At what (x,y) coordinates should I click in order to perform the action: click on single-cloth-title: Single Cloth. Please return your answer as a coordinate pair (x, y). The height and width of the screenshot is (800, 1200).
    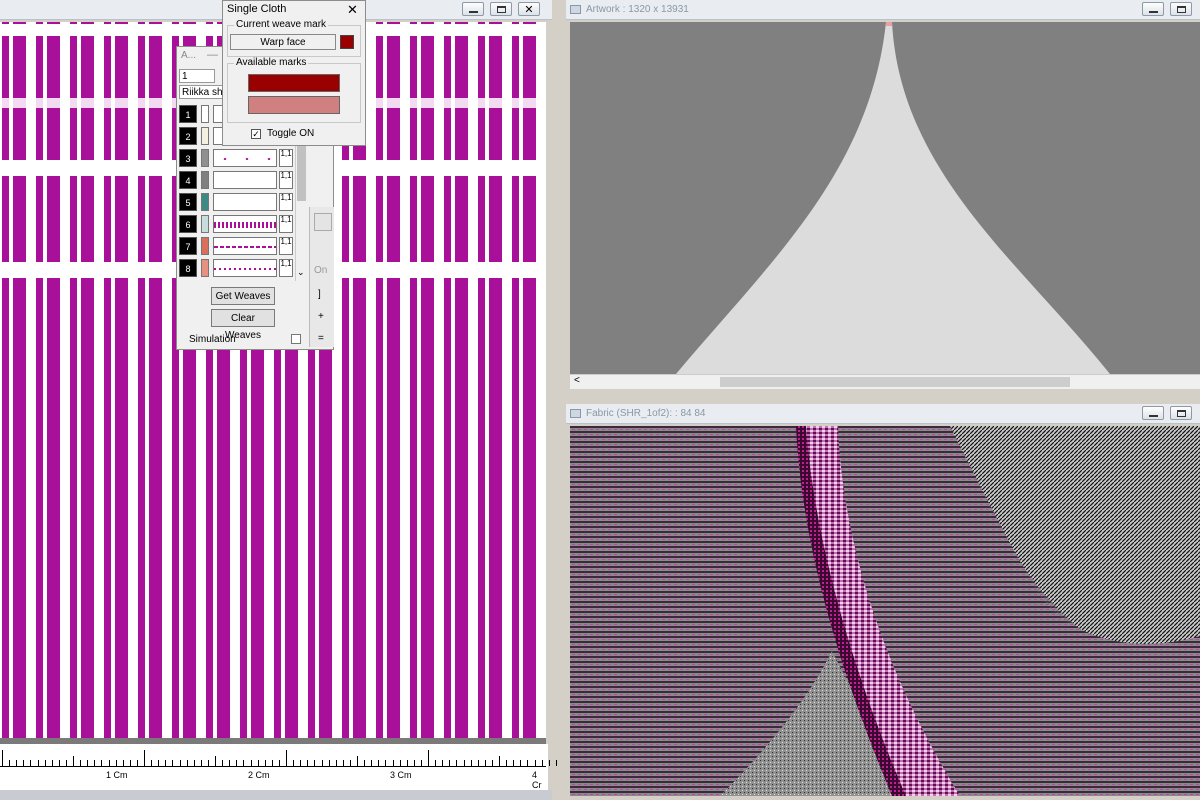
    Looking at the image, I should click on (257, 9).